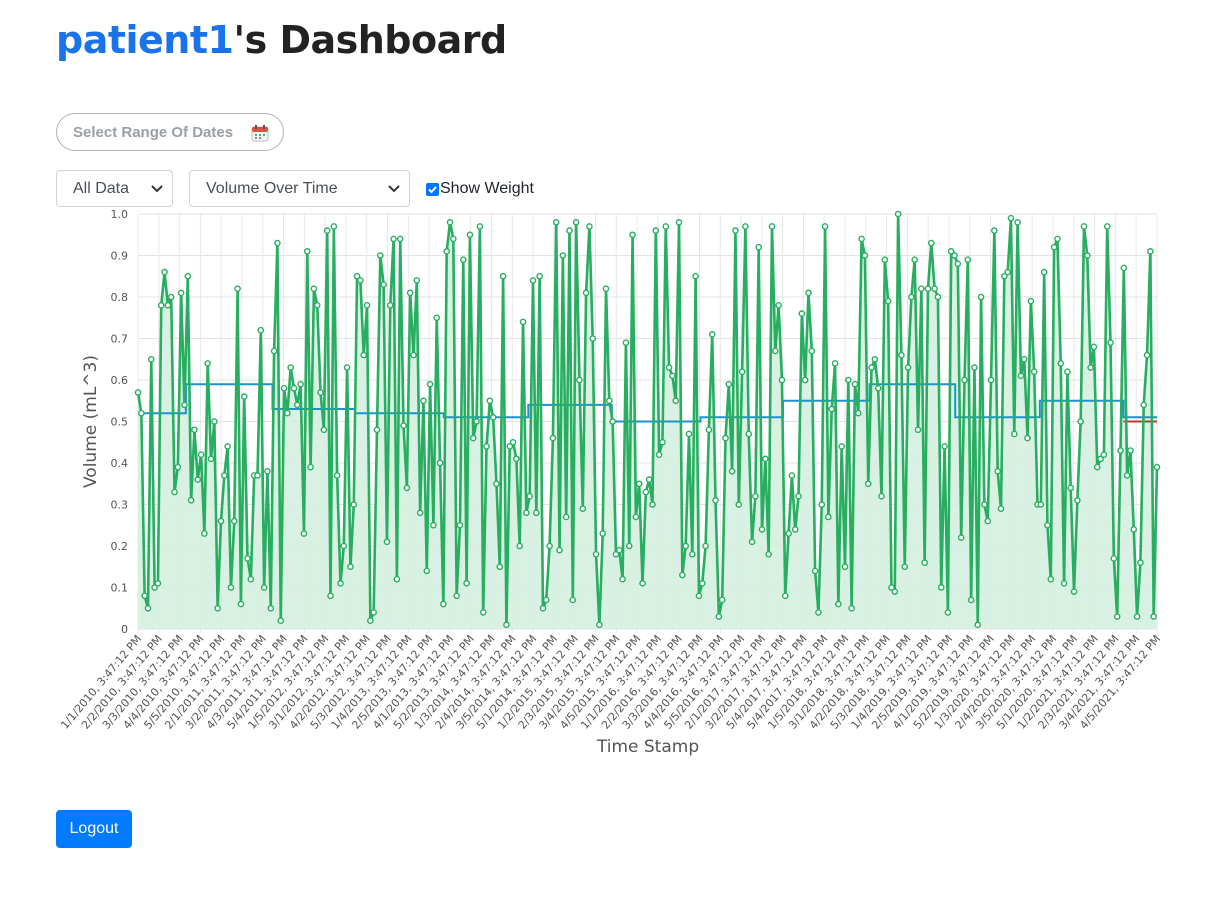 Image resolution: width=1230 pixels, height=900 pixels. What do you see at coordinates (394, 190) in the screenshot?
I see `chevron-down-icon` at bounding box center [394, 190].